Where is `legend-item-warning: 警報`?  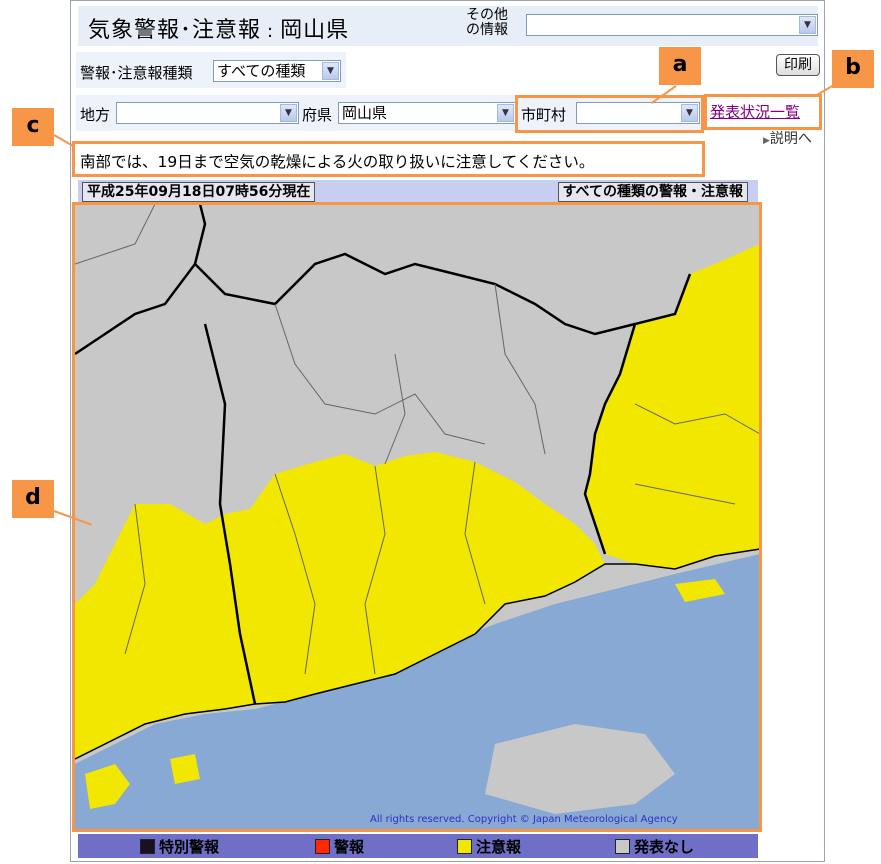 legend-item-warning: 警報 is located at coordinates (339, 846).